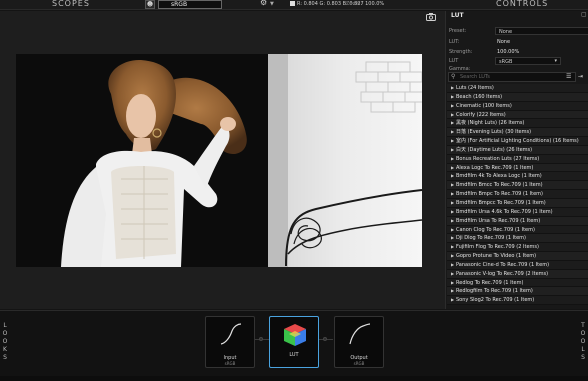 This screenshot has height=381, width=588. I want to click on lut-list-item: ▶ Cinematic (100 Items), so click(517, 106).